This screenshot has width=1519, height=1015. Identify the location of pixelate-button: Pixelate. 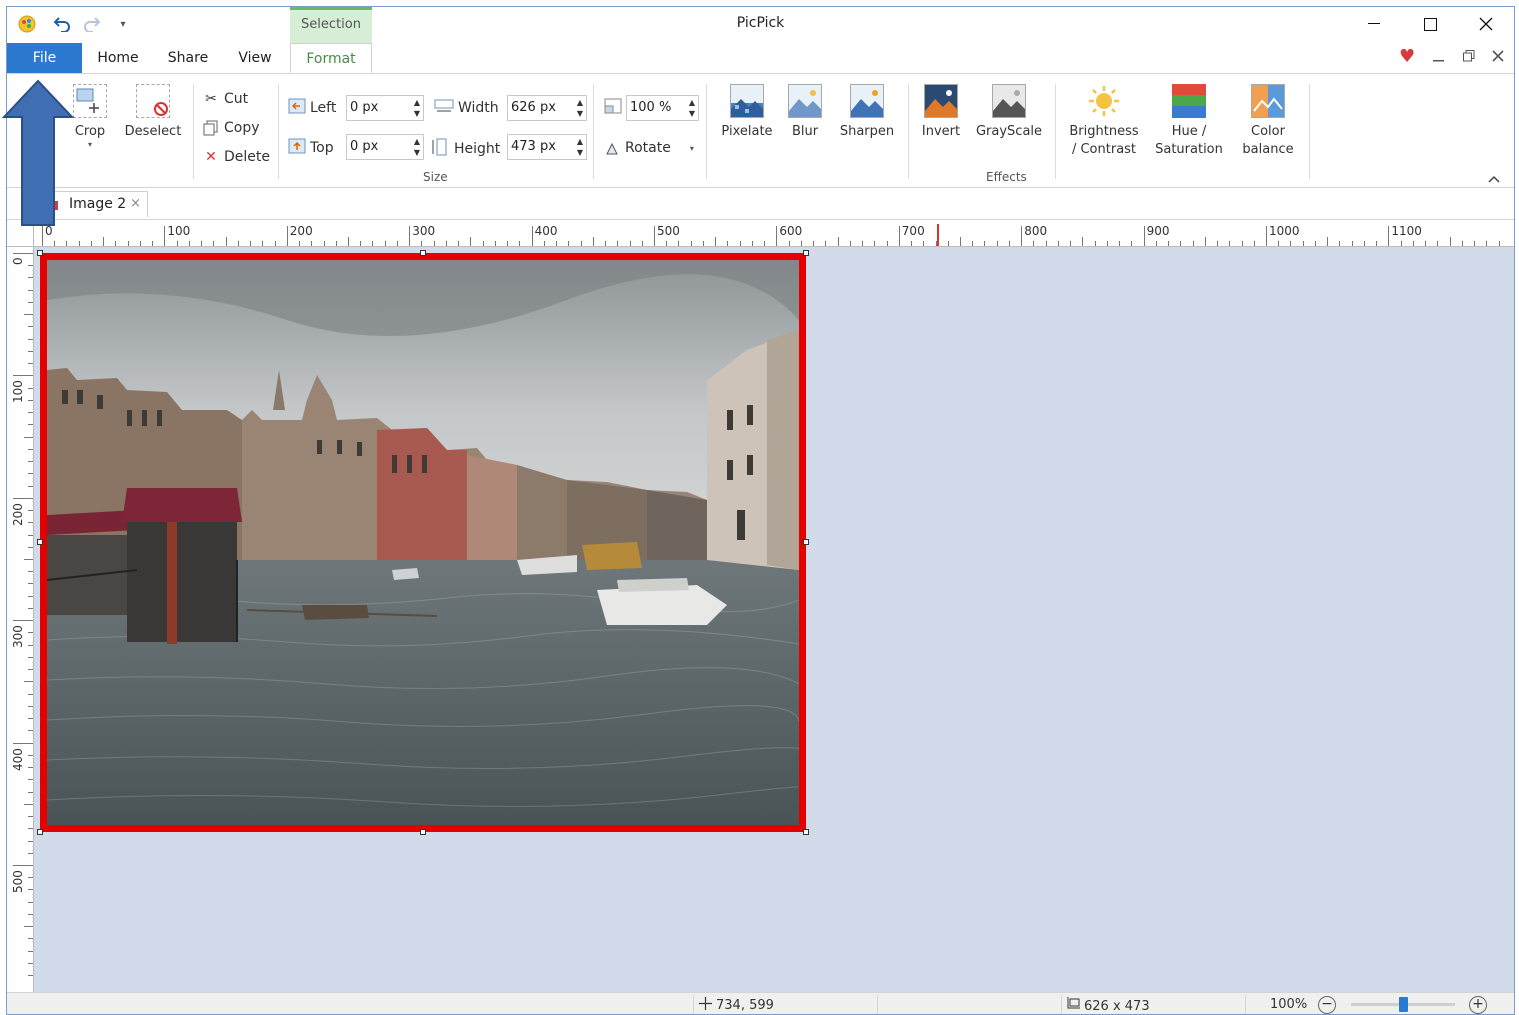
(747, 112).